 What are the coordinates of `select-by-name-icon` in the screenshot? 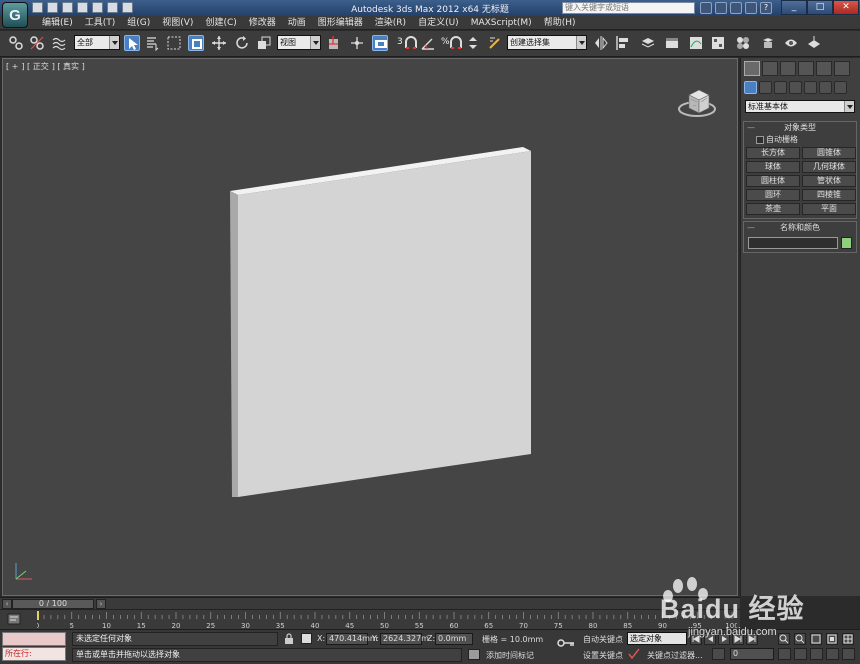 It's located at (153, 43).